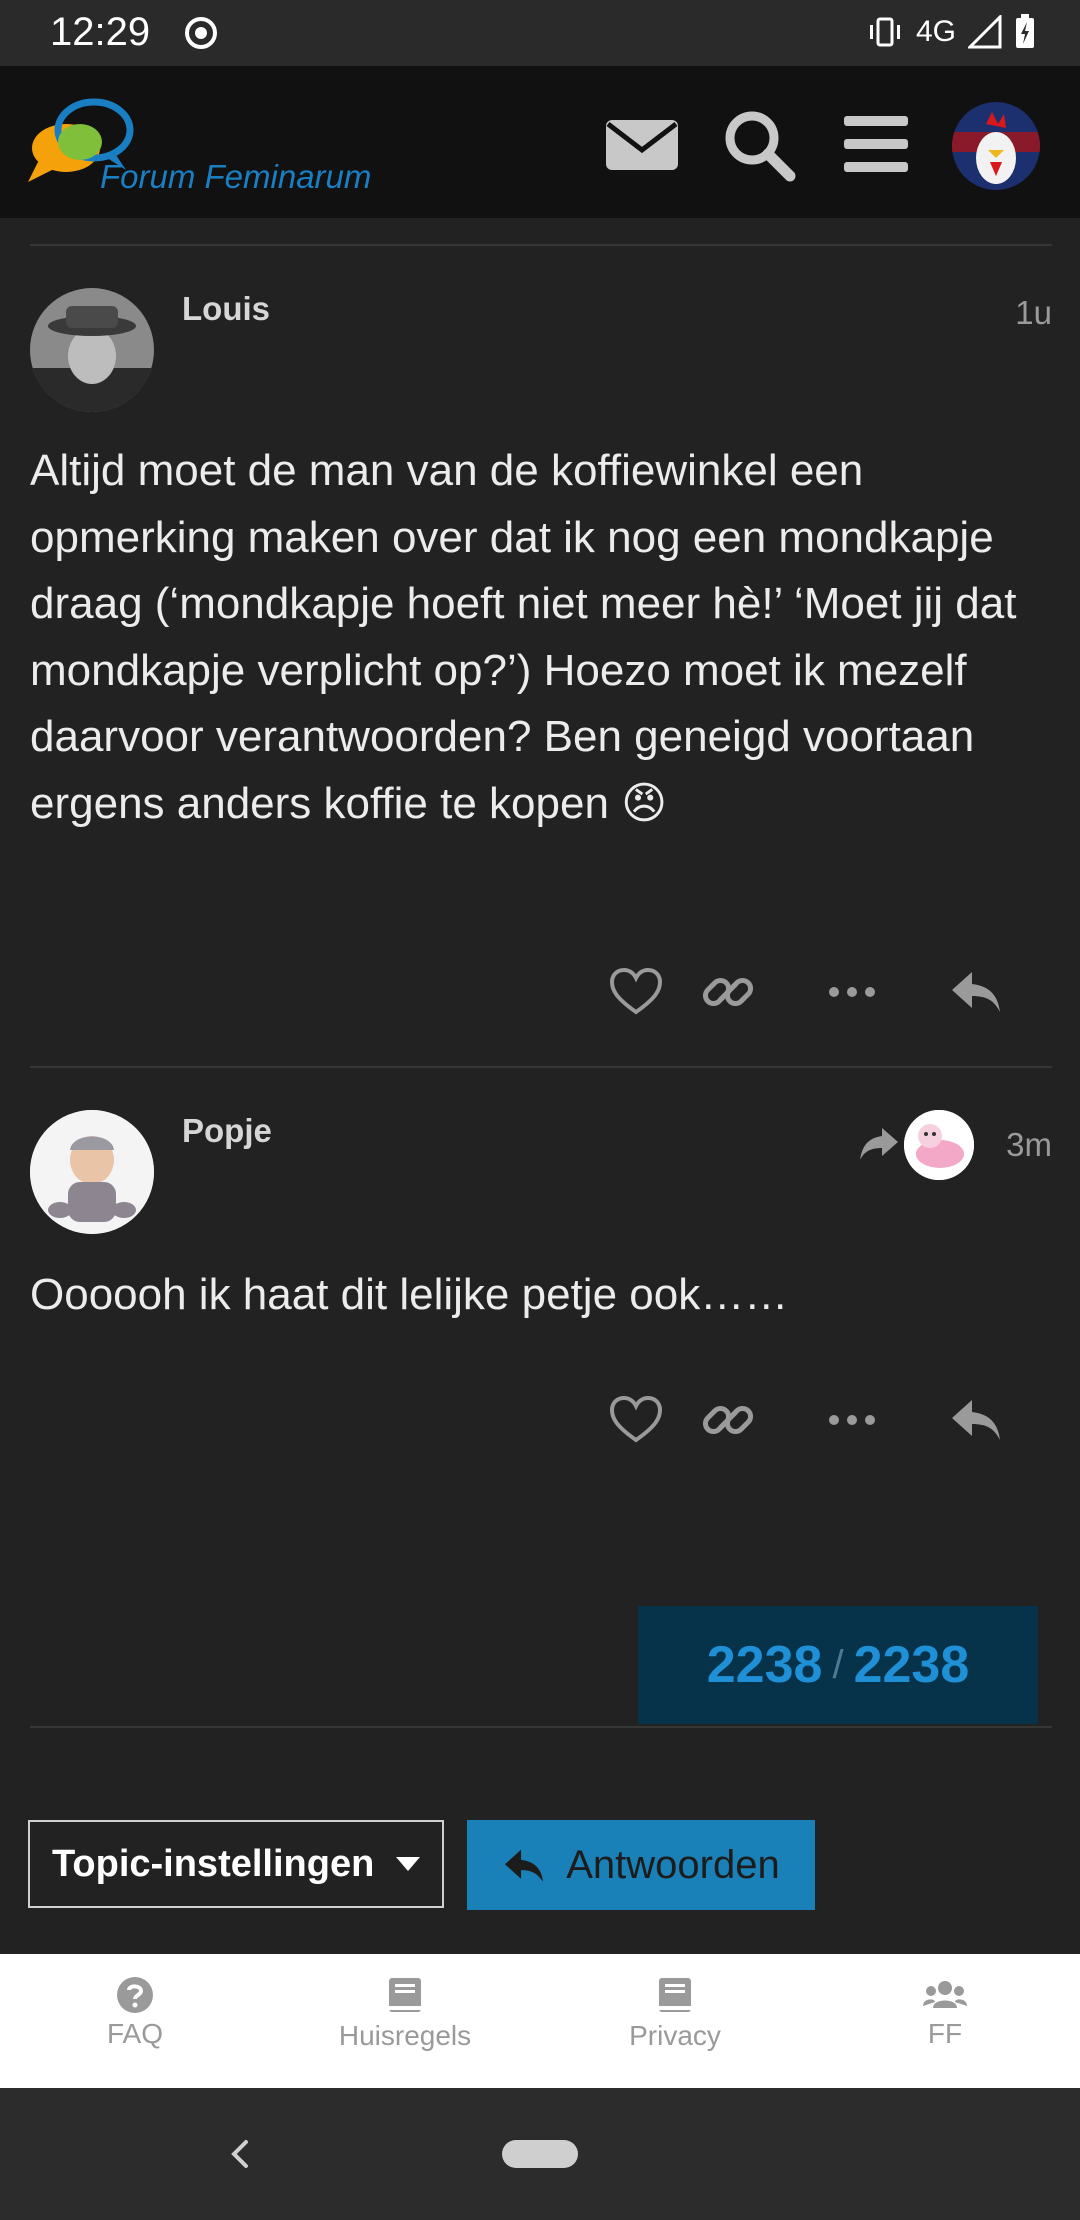 Image resolution: width=1080 pixels, height=2220 pixels. What do you see at coordinates (201, 33) in the screenshot?
I see `screen-record-icon` at bounding box center [201, 33].